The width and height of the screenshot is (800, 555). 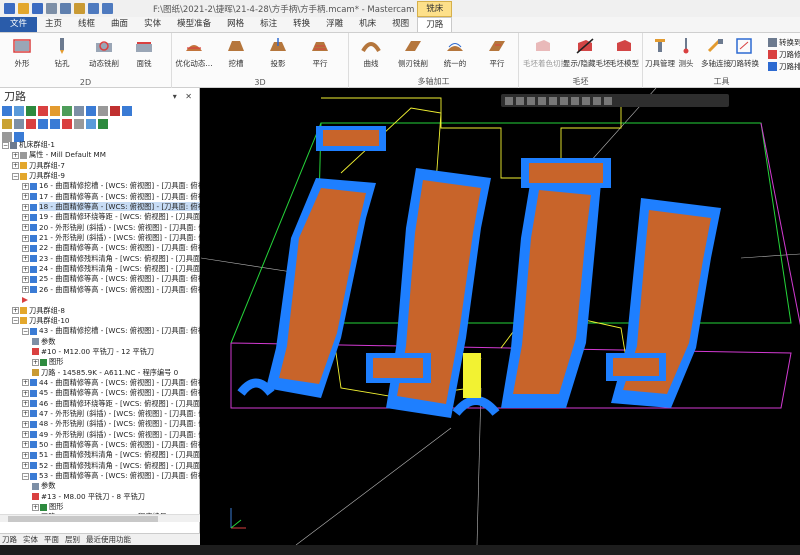 I want to click on bottom-tab-toolpaths: 刀路, so click(x=9, y=539).